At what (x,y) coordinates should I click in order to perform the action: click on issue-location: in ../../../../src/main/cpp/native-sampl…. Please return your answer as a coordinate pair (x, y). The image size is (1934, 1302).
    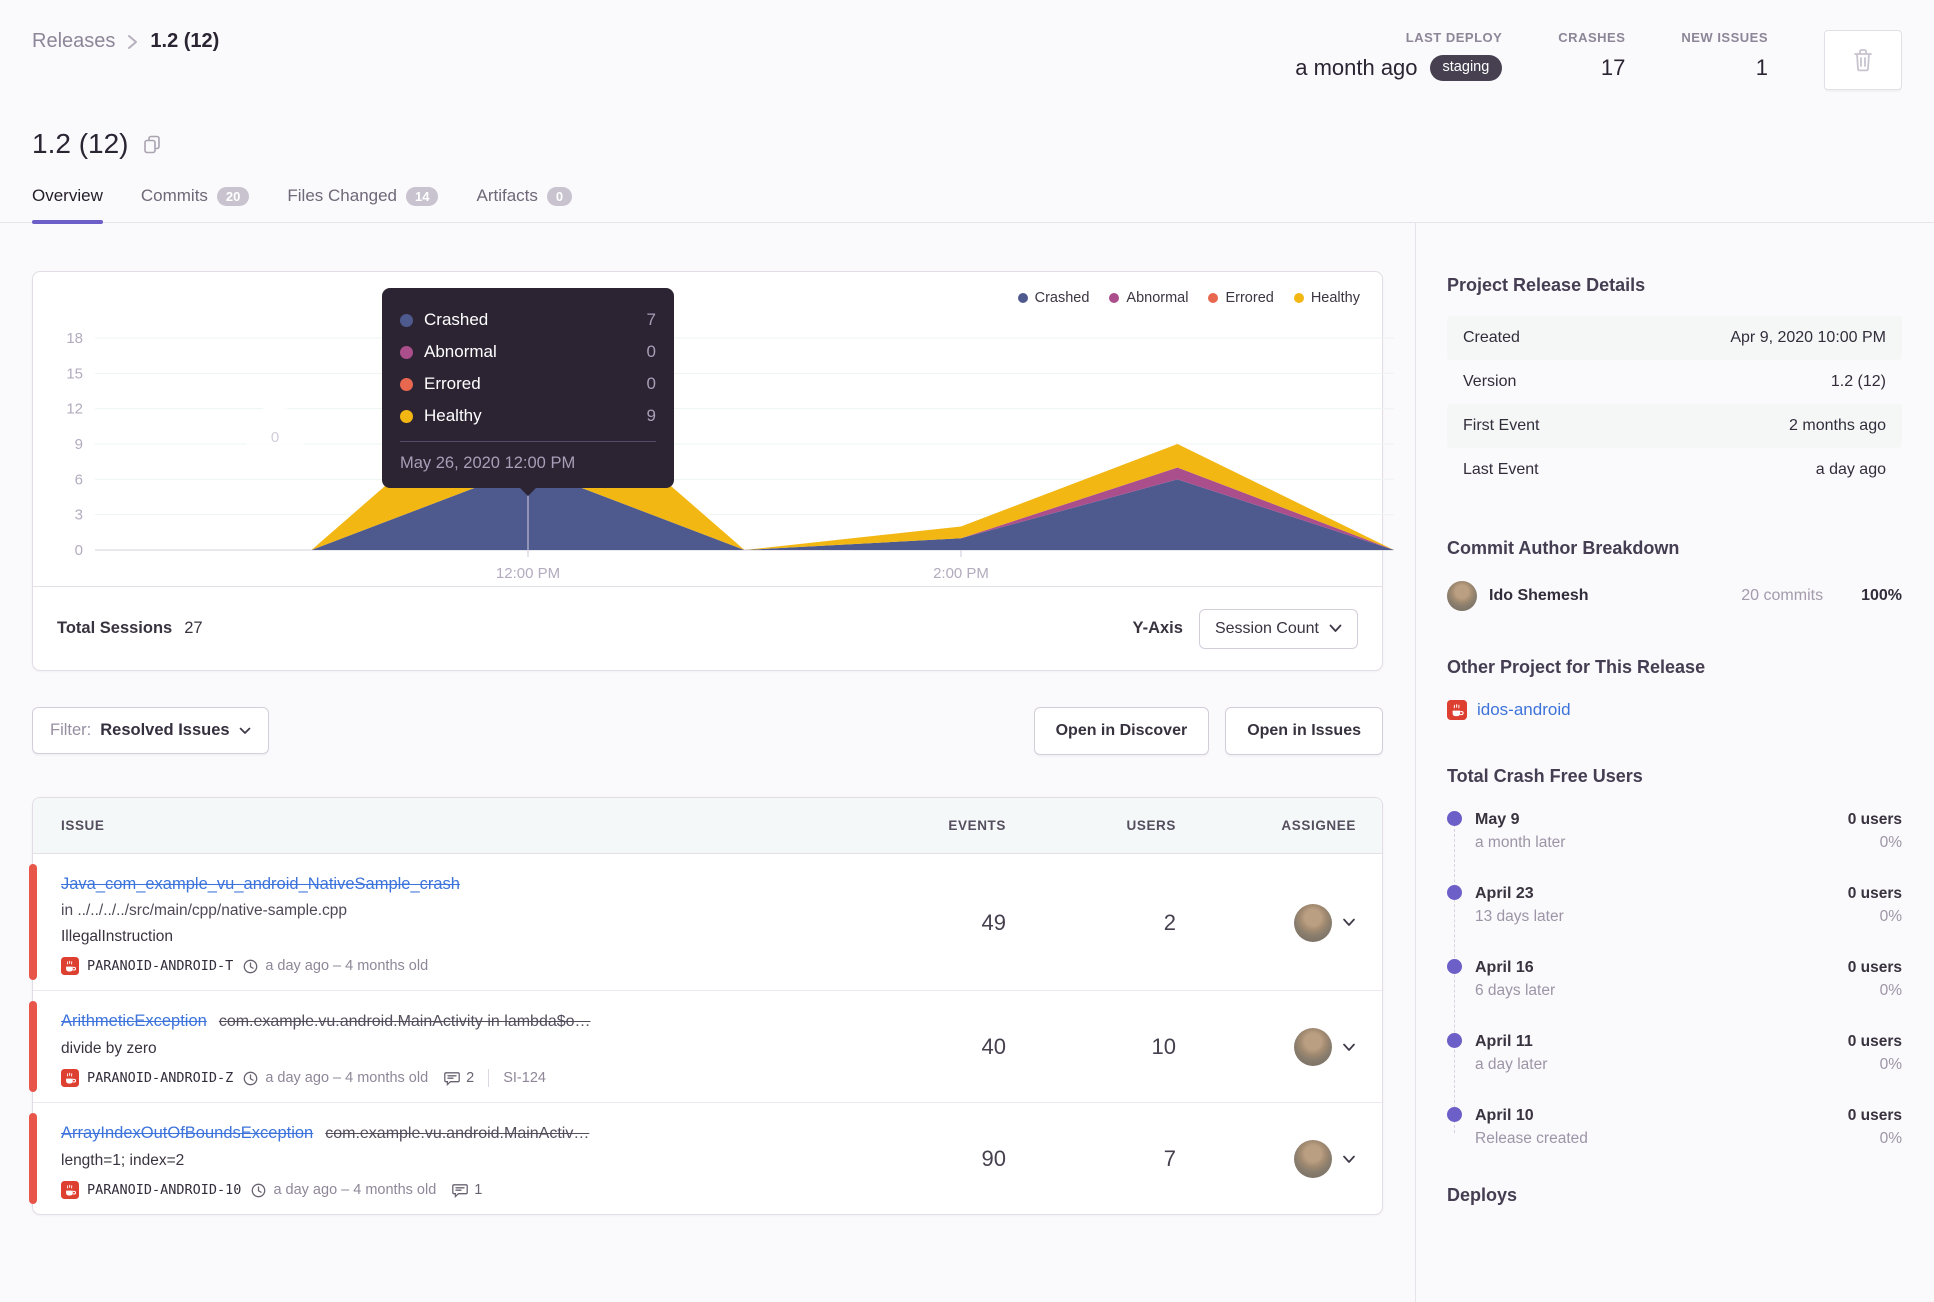
    Looking at the image, I should click on (204, 910).